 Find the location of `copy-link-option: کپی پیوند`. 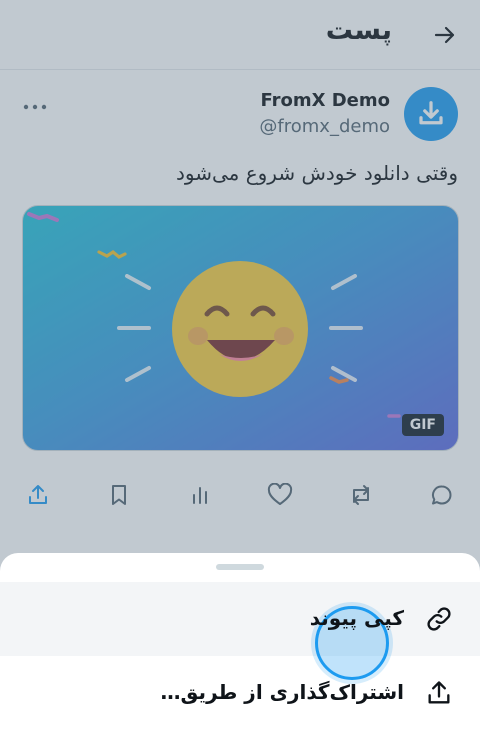

copy-link-option: کپی پیوند is located at coordinates (240, 631).